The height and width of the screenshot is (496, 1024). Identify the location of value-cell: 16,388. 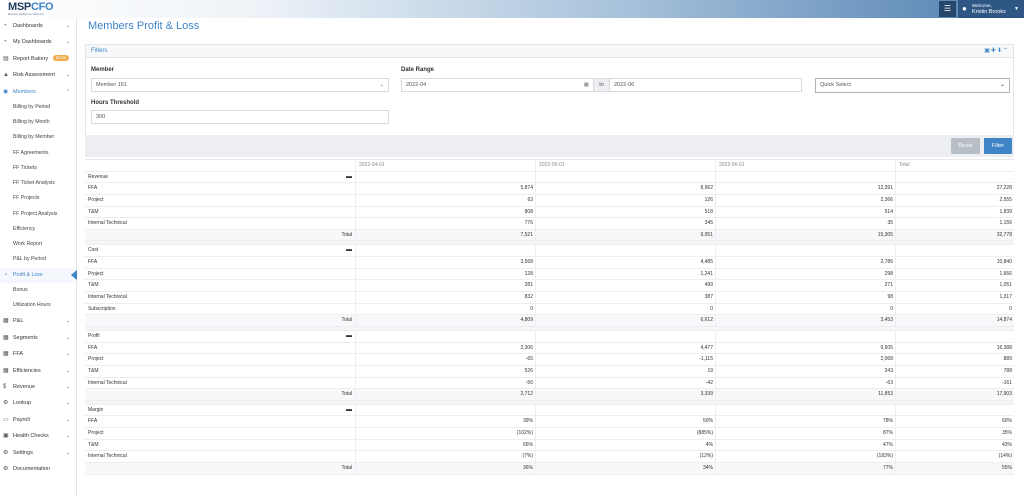
(1004, 347).